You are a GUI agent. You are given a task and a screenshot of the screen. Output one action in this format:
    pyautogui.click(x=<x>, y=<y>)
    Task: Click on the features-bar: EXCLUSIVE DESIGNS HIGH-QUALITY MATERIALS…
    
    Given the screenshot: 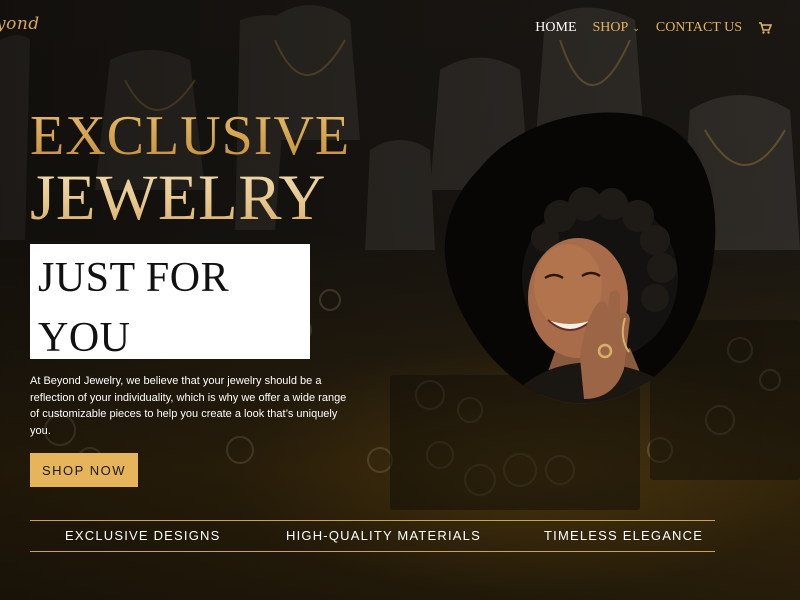 What is the action you would take?
    pyautogui.click(x=372, y=536)
    